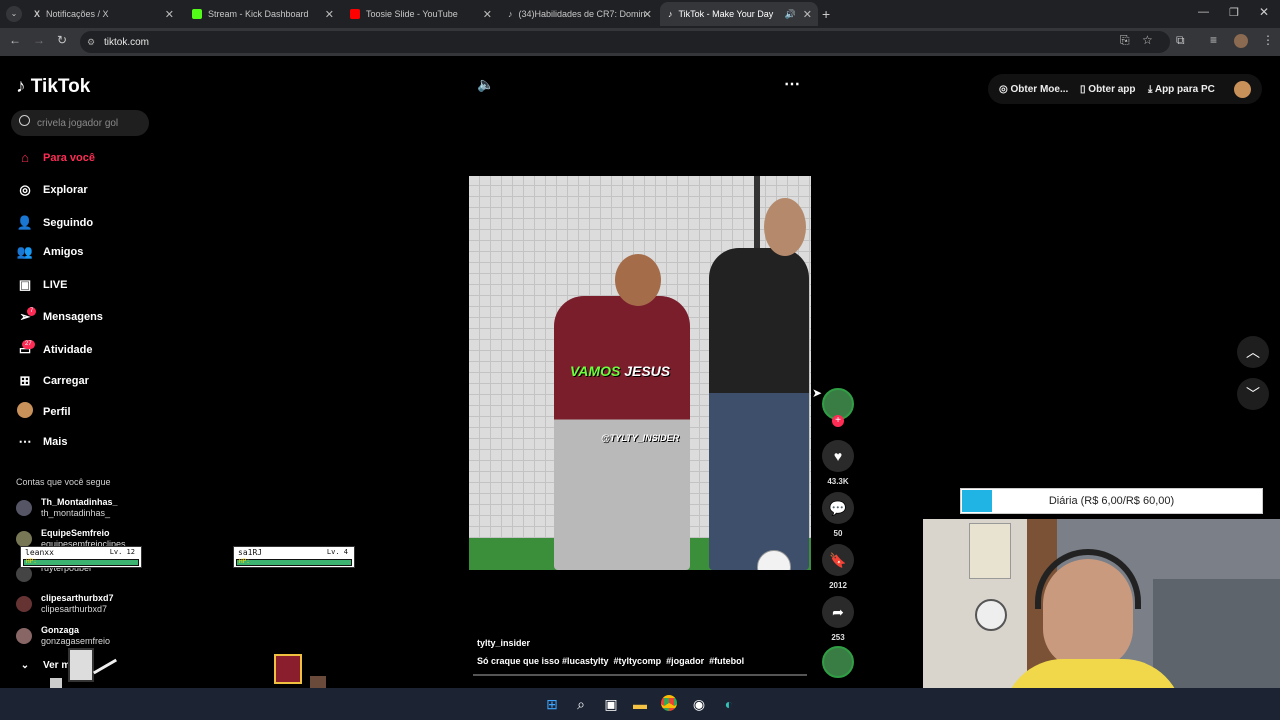 This screenshot has width=1280, height=720. Describe the element at coordinates (60, 86) in the screenshot. I see `logo-text: TikTok` at that location.